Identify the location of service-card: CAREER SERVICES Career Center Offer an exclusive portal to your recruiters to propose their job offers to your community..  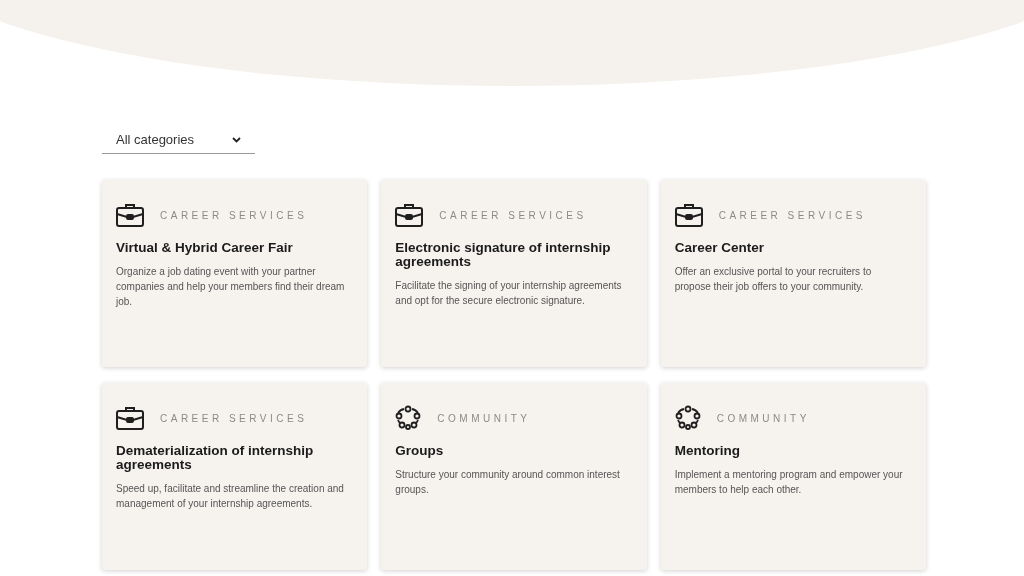
(793, 273).